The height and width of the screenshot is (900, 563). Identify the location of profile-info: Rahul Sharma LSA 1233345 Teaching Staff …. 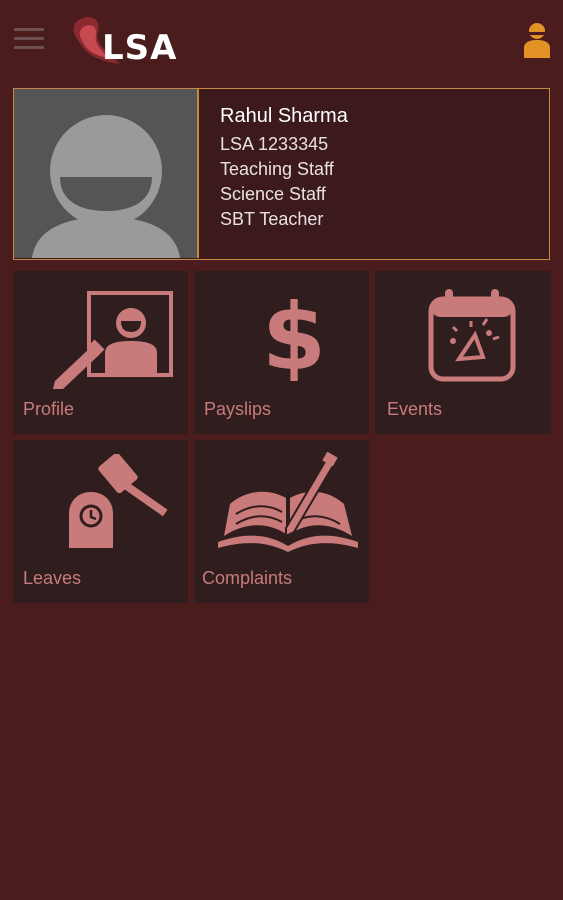
(284, 168).